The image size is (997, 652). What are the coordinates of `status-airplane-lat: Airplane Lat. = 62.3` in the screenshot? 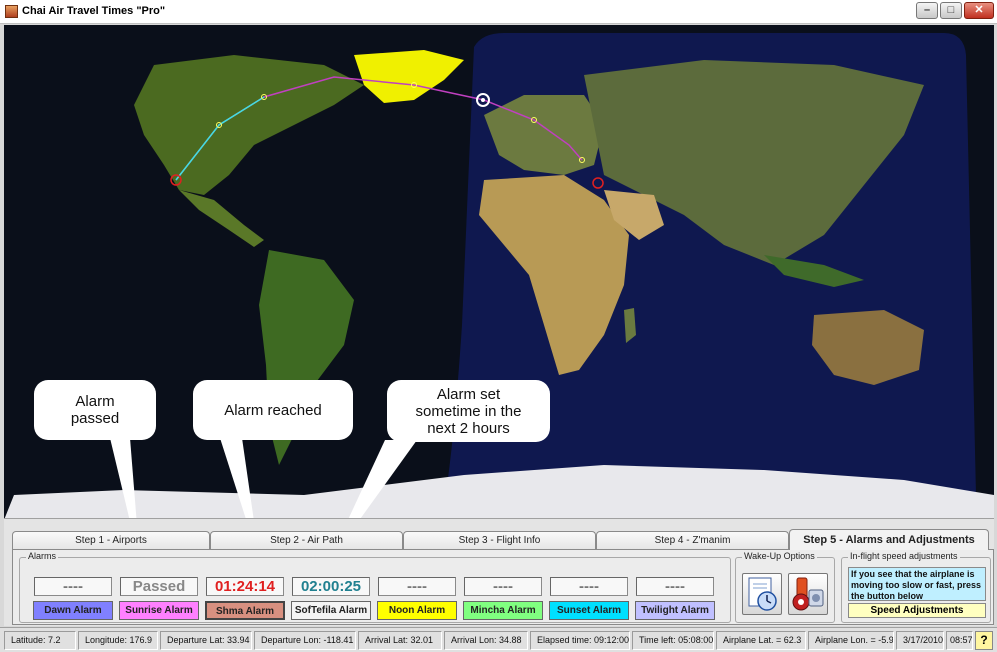 It's located at (761, 640).